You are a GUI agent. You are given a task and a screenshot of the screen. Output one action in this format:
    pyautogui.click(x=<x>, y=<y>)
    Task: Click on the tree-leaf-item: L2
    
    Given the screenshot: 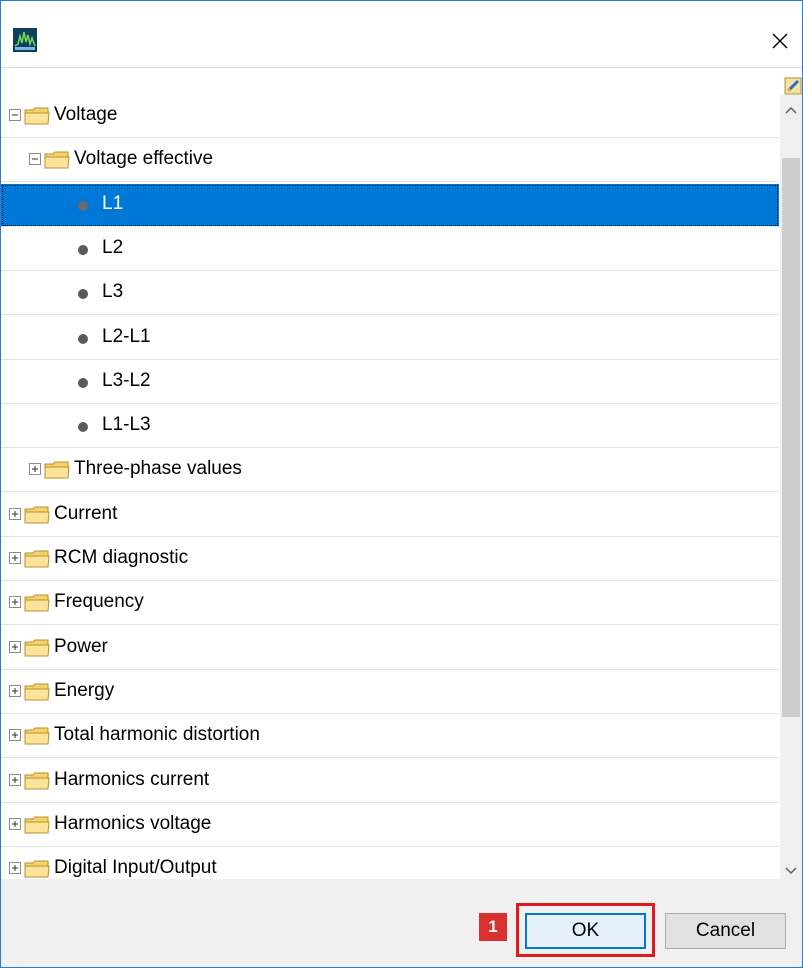 What is the action you would take?
    pyautogui.click(x=390, y=249)
    